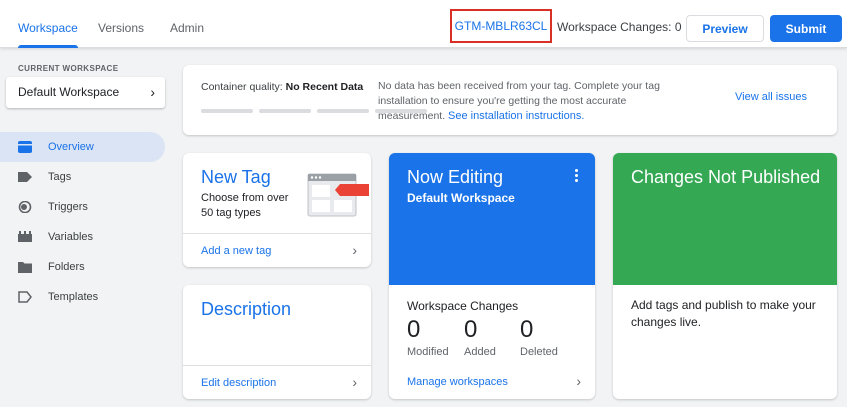 Image resolution: width=847 pixels, height=407 pixels. I want to click on stat-deleted: 0 Deleted, so click(539, 337).